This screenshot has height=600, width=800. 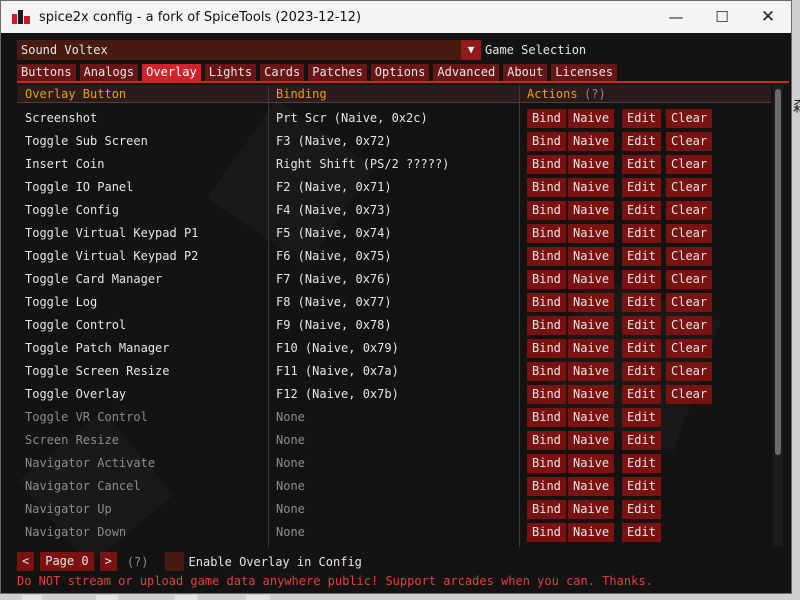 What do you see at coordinates (525, 72) in the screenshot?
I see `tab-about: About` at bounding box center [525, 72].